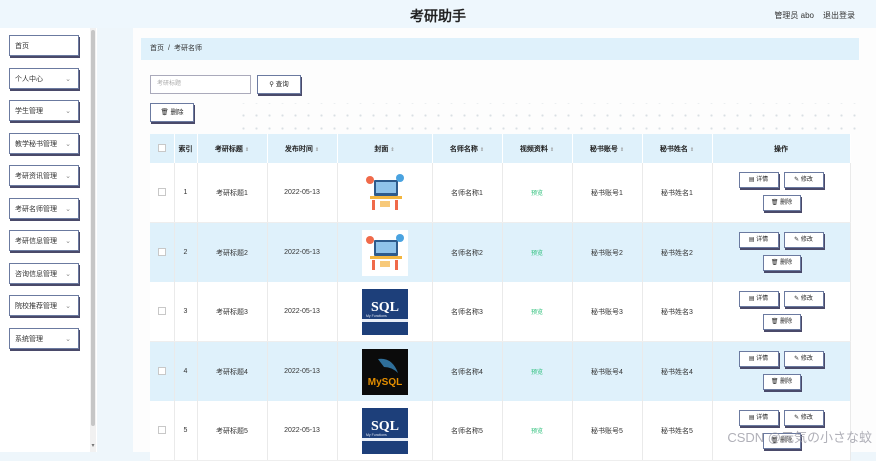 The height and width of the screenshot is (461, 876). Describe the element at coordinates (162, 148) in the screenshot. I see `select-all-checkbox` at that location.